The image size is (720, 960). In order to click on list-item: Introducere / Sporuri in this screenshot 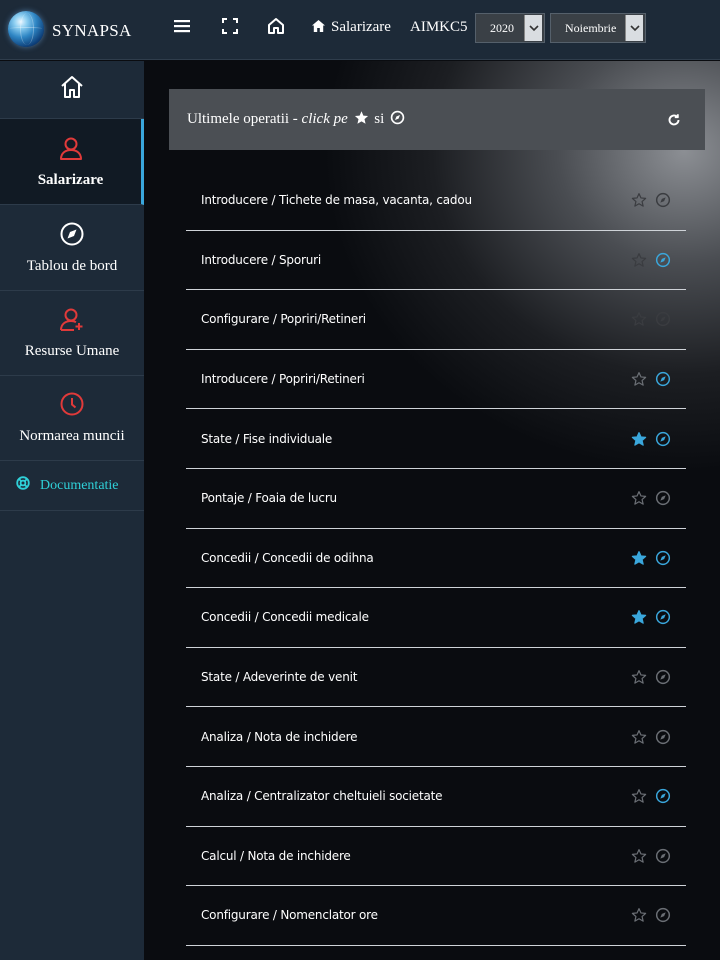, I will do `click(436, 261)`.